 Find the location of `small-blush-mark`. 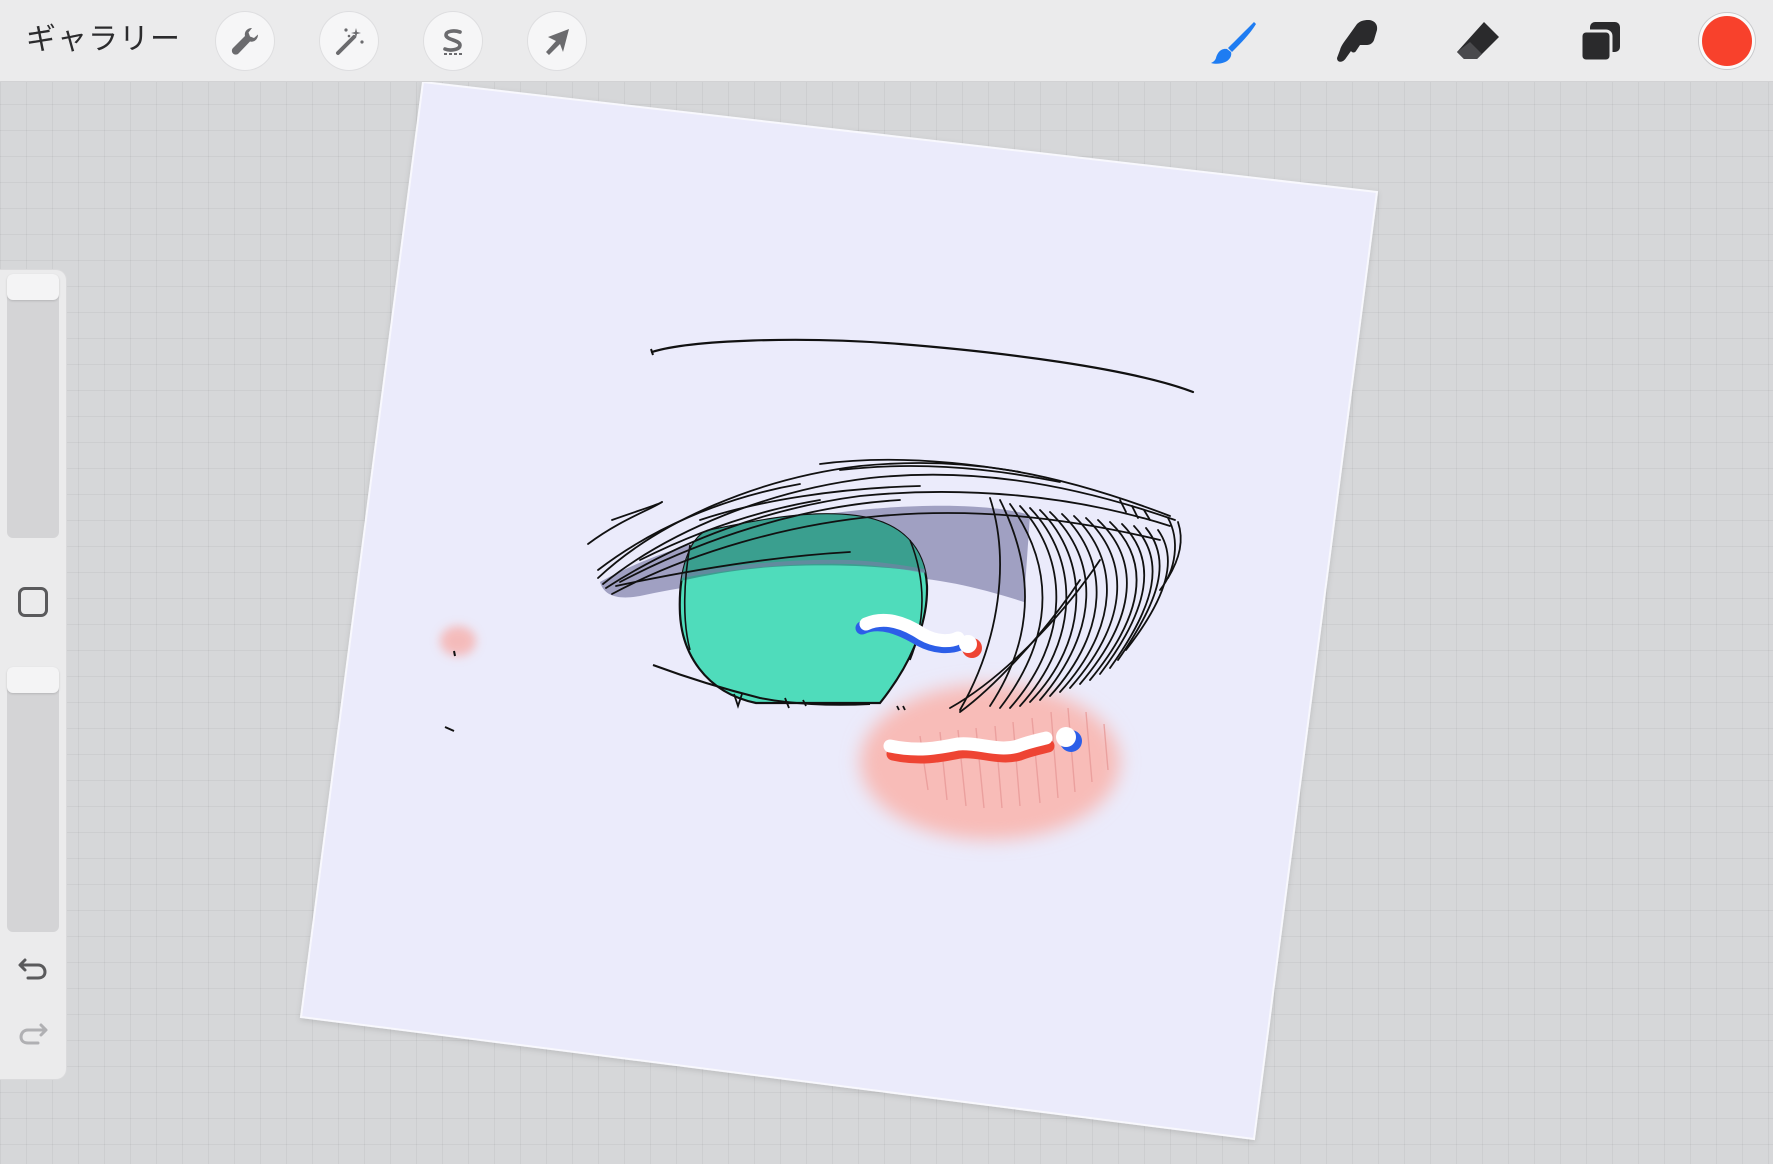

small-blush-mark is located at coordinates (458, 641).